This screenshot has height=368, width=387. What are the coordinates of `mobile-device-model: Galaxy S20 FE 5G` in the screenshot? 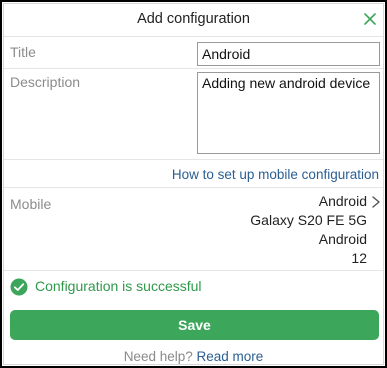 It's located at (308, 220).